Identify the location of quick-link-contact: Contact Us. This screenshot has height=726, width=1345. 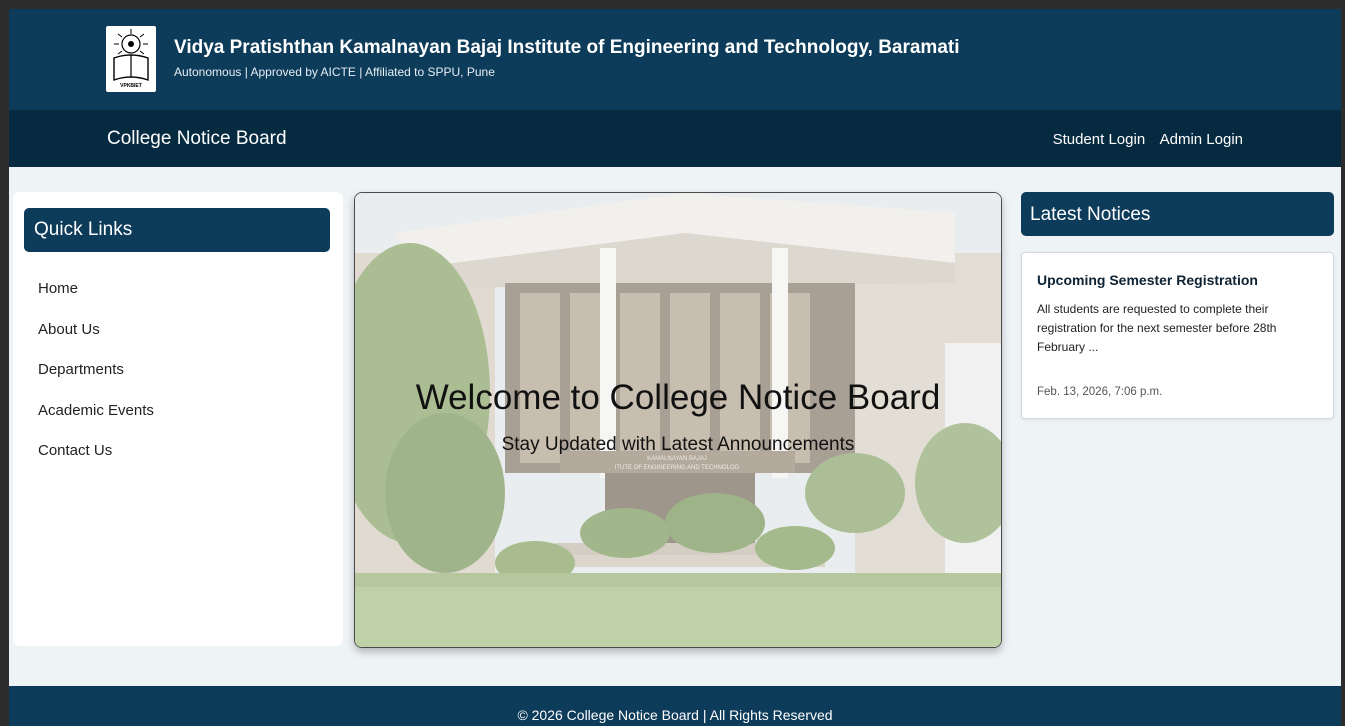
(96, 462).